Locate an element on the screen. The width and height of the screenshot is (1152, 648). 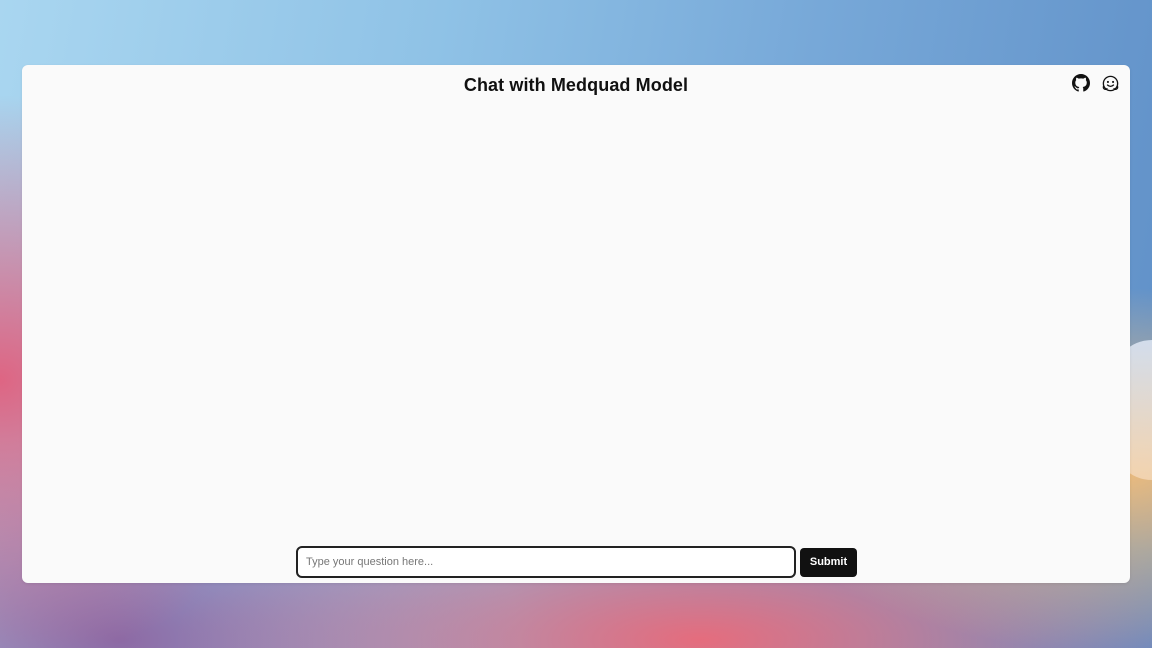
header-icon-bar is located at coordinates (1095, 83).